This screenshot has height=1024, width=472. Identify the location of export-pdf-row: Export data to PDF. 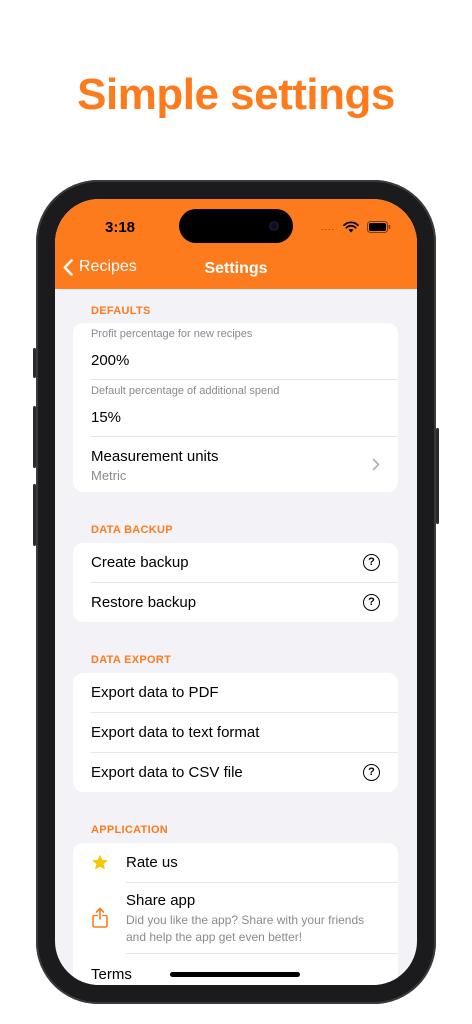
(235, 692).